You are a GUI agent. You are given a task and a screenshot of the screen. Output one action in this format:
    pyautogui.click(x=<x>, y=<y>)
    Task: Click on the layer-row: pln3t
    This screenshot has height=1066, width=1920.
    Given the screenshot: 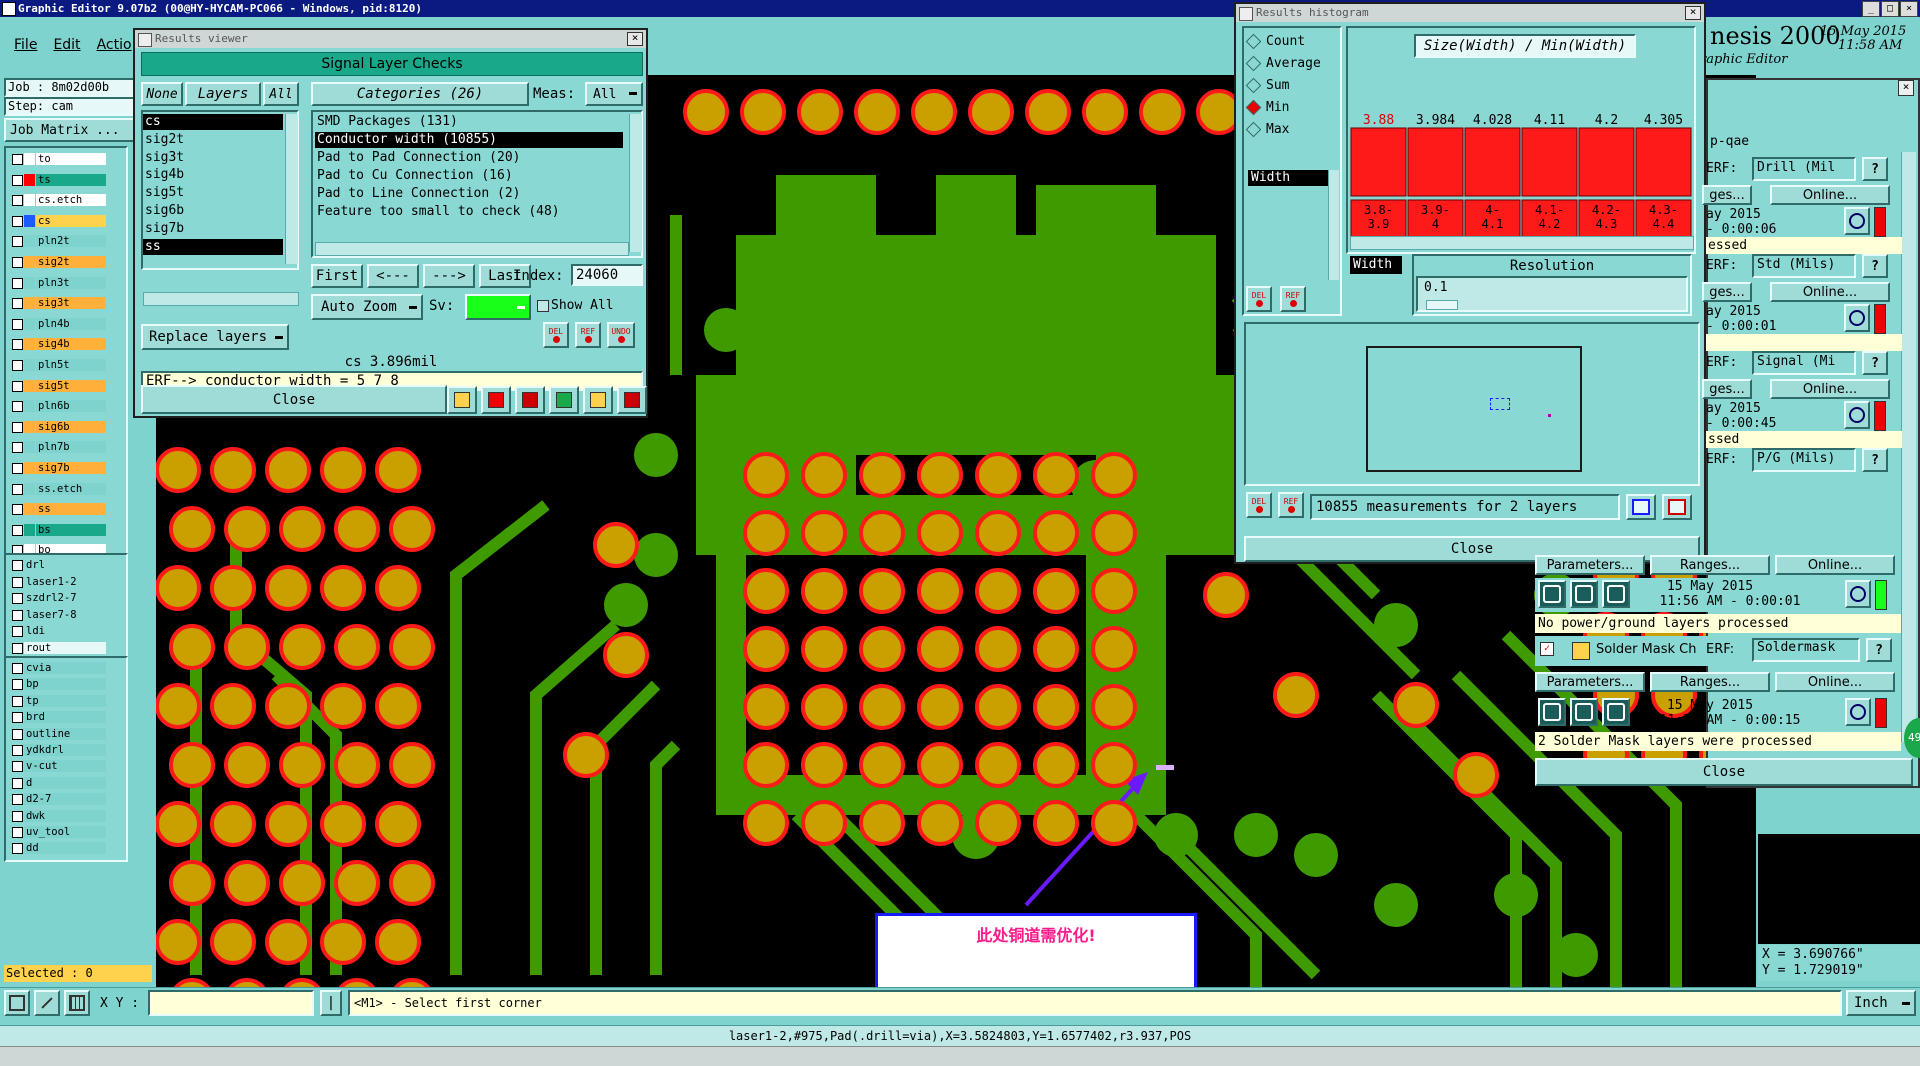 What is the action you would take?
    pyautogui.click(x=58, y=283)
    